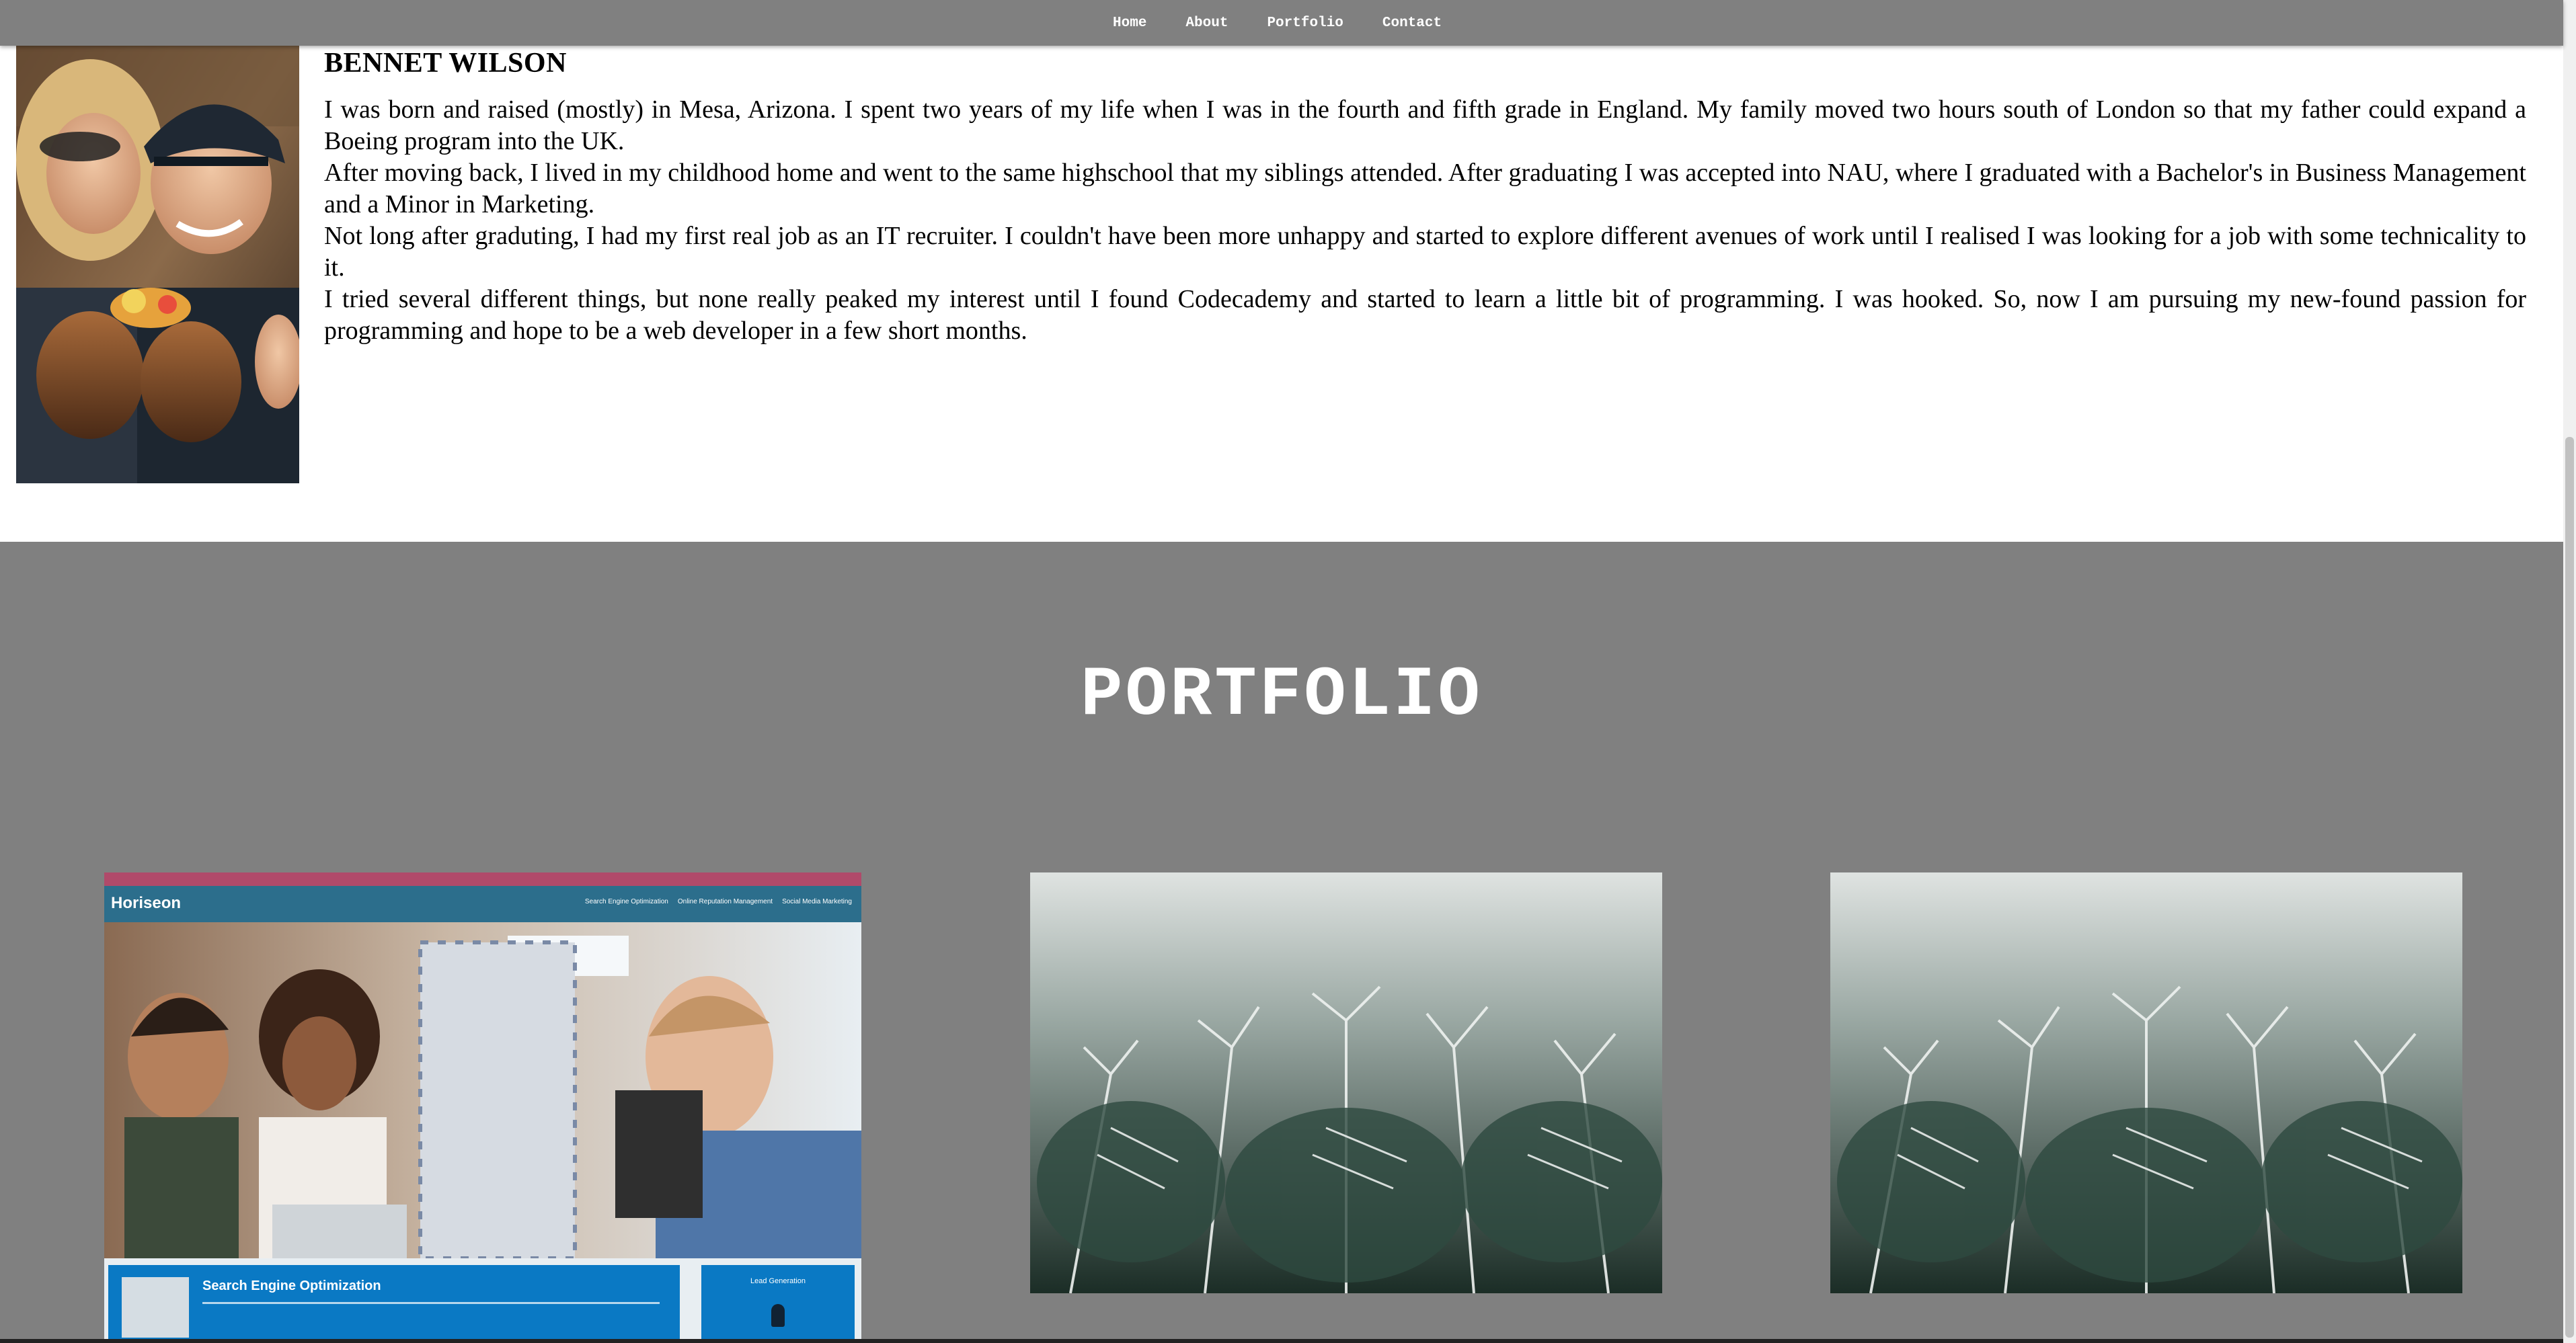  Describe the element at coordinates (778, 1315) in the screenshot. I see `lightbulb-icon` at that location.